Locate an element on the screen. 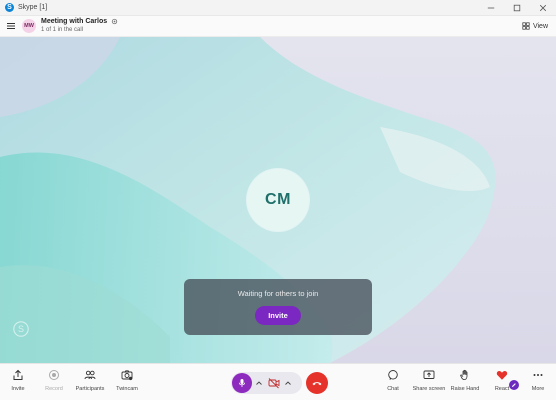 Image resolution: width=556 pixels, height=400 pixels. media-controls is located at coordinates (266, 383).